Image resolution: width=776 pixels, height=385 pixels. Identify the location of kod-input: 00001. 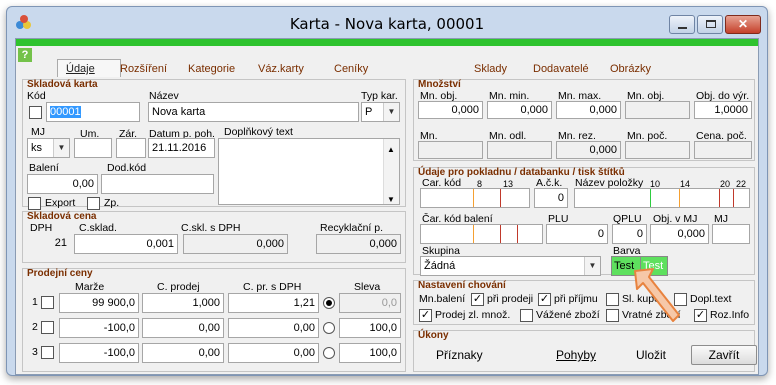
(93, 112).